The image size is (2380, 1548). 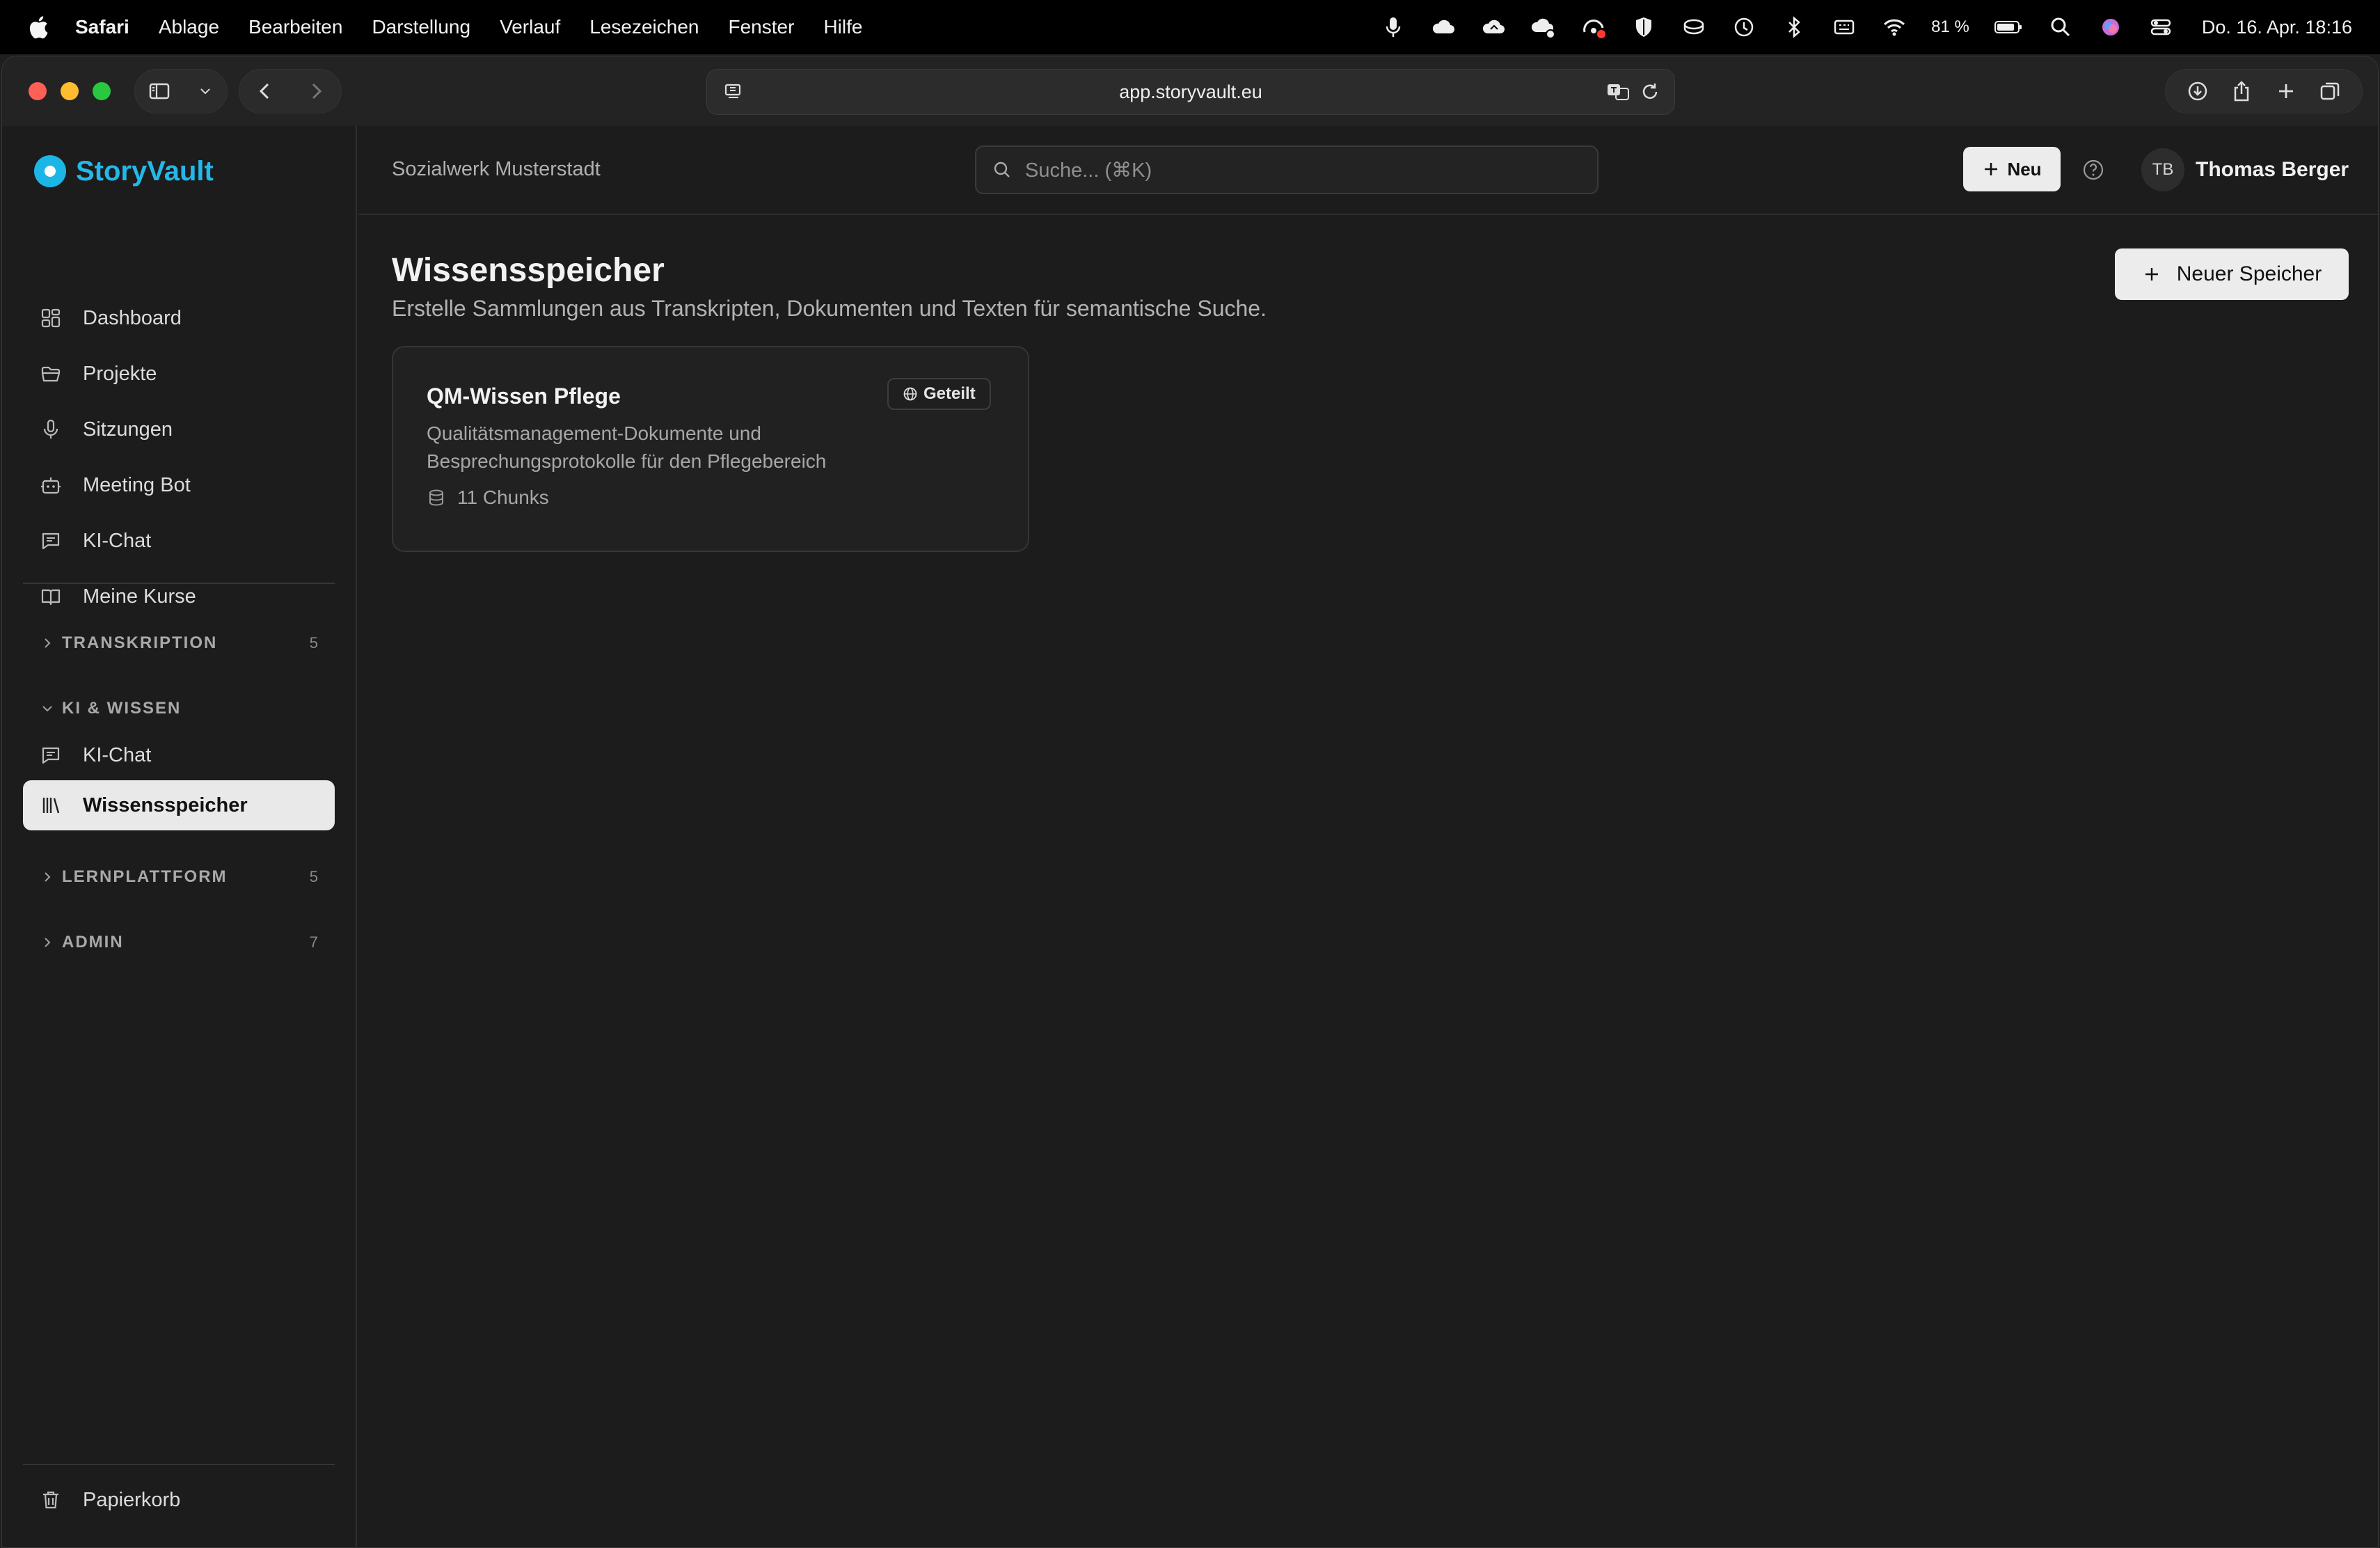 I want to click on section-transkription: TRANSKRIPTION 5, so click(x=179, y=643).